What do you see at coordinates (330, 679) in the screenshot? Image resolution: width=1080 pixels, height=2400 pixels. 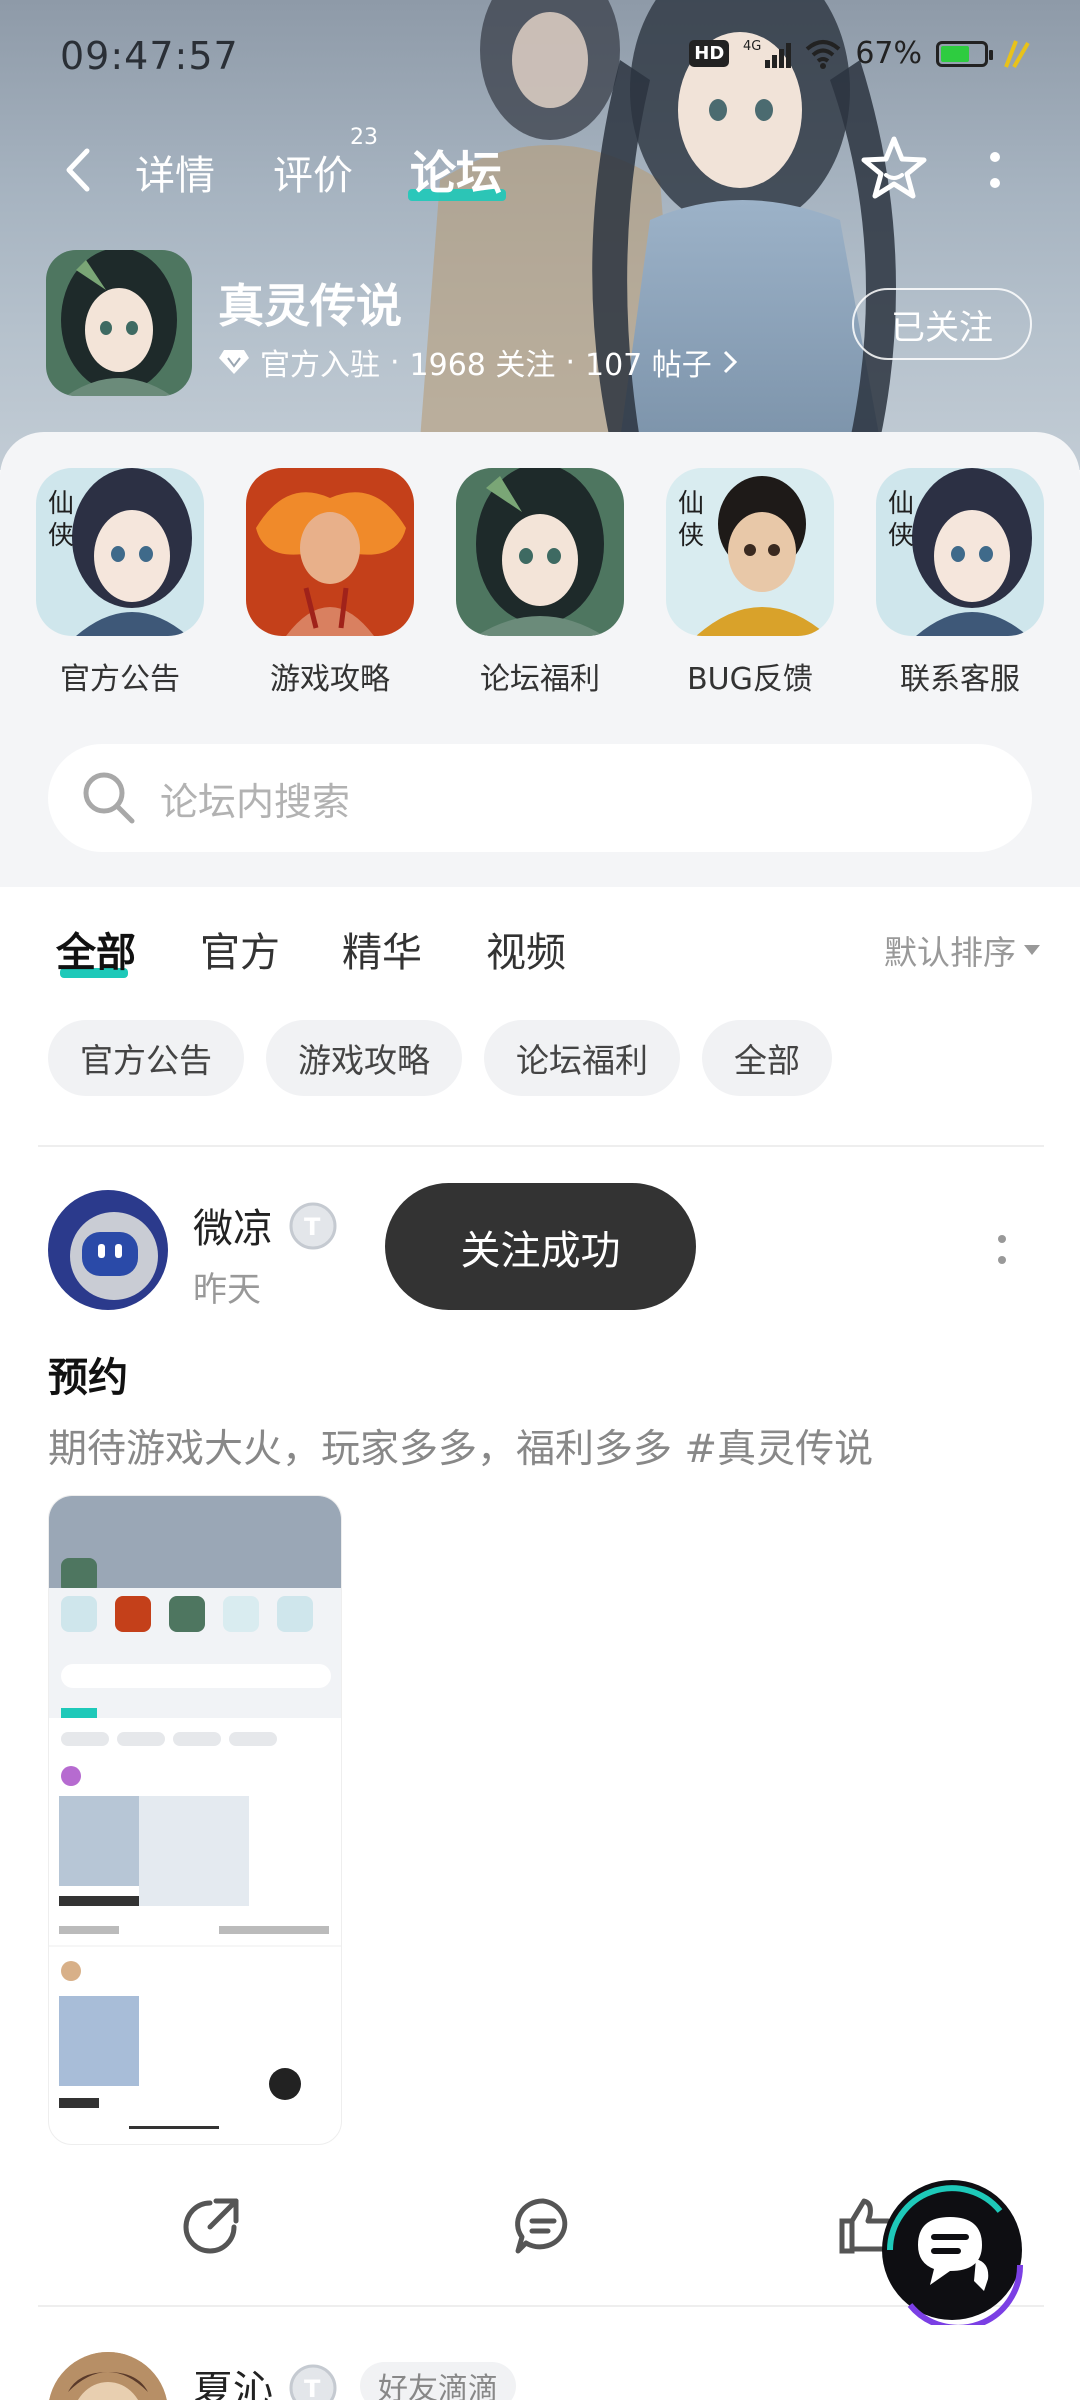 I see `category-label: 游戏攻略` at bounding box center [330, 679].